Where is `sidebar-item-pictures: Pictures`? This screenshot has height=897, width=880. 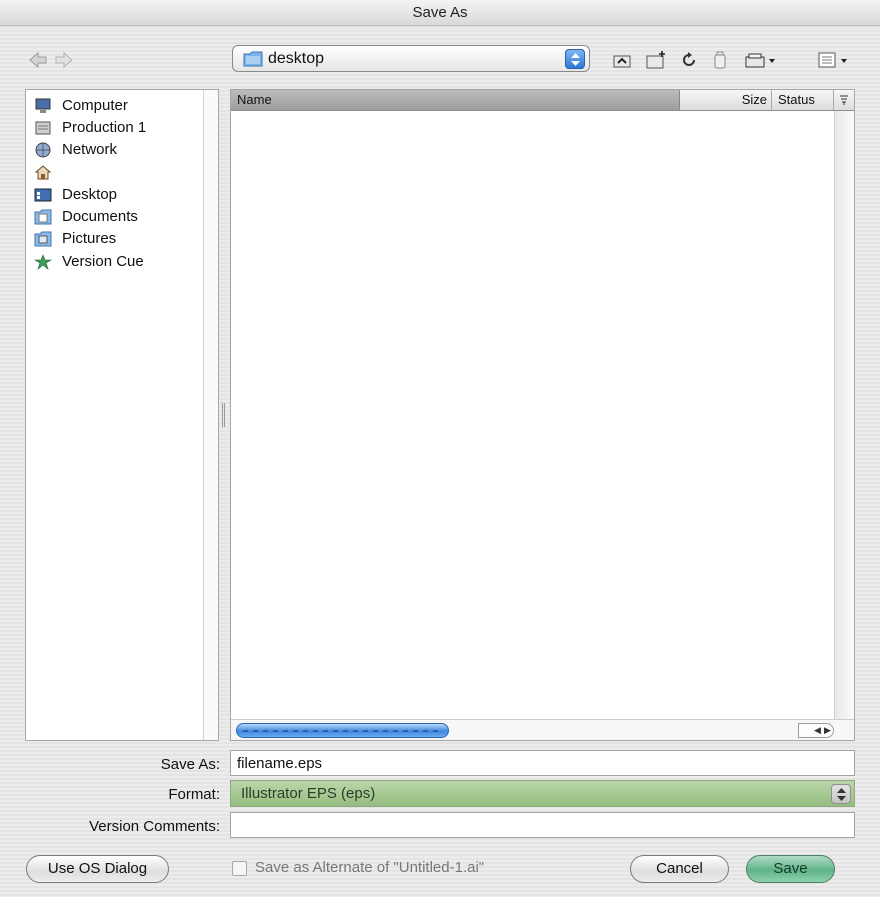 sidebar-item-pictures: Pictures is located at coordinates (121, 239).